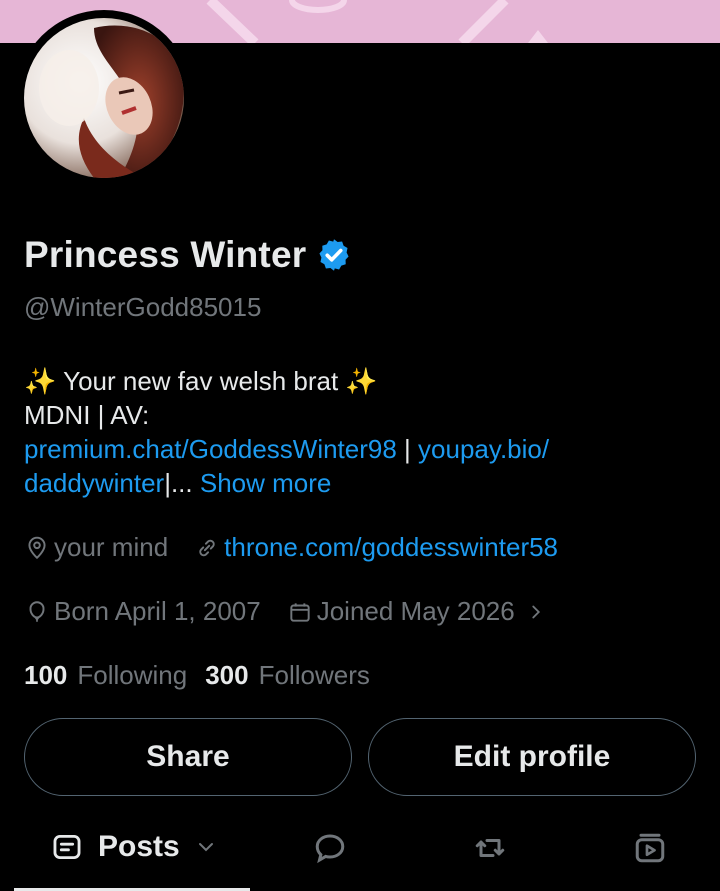 Image resolution: width=720 pixels, height=891 pixels. I want to click on verified-badge-icon, so click(334, 255).